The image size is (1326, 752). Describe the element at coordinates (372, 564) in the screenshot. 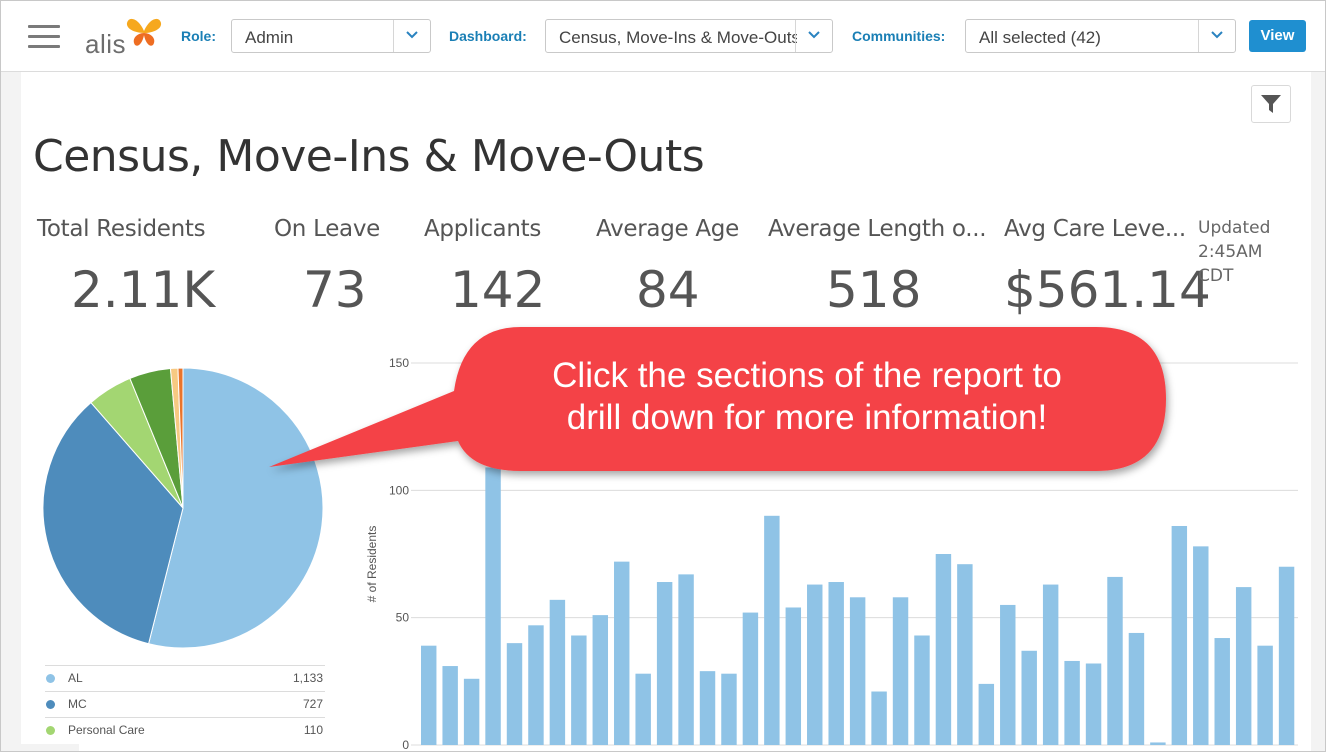

I see `y-axis-label: # of Residents` at that location.